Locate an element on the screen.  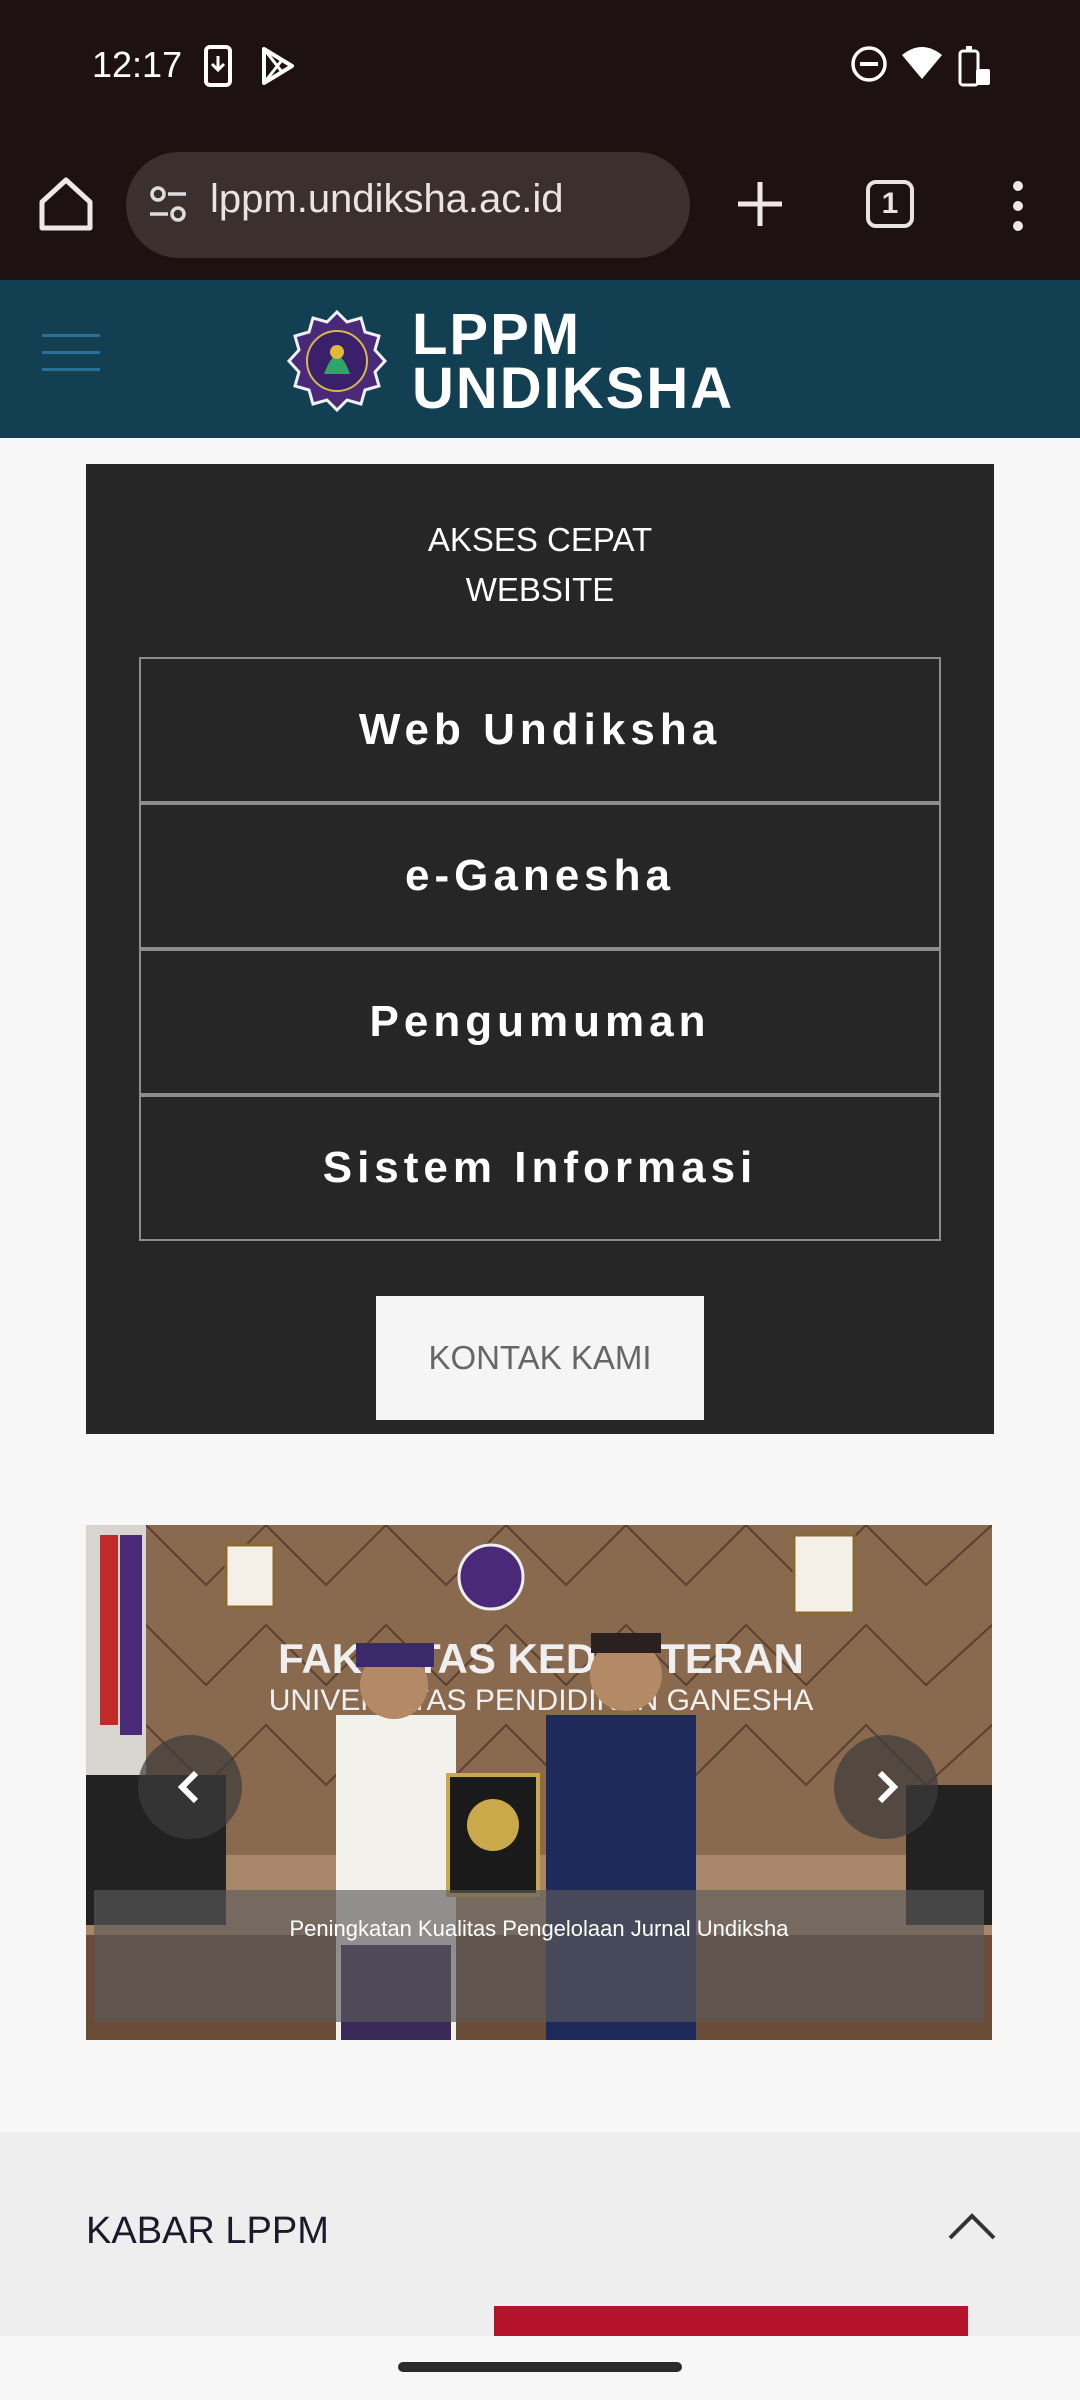
gesture-handle is located at coordinates (540, 2367).